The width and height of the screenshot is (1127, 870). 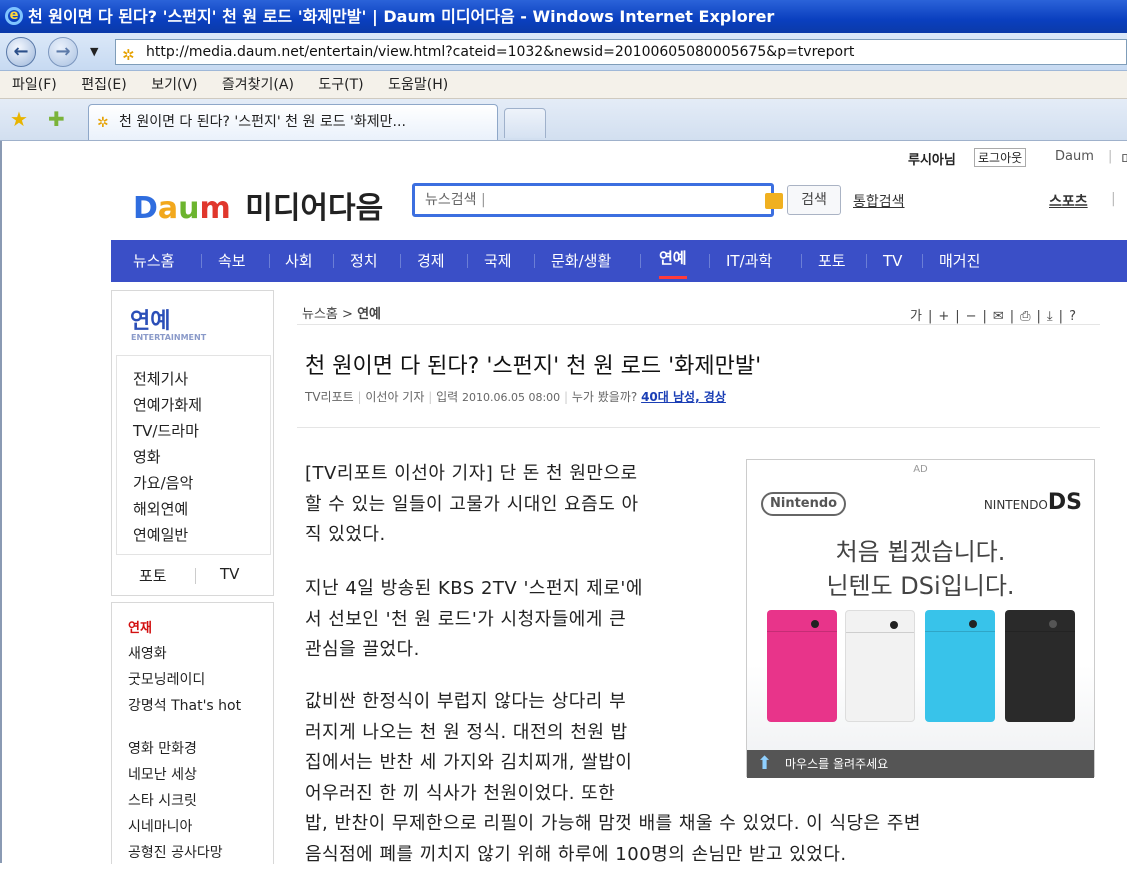 What do you see at coordinates (1065, 502) in the screenshot?
I see `ds-mark: DS` at bounding box center [1065, 502].